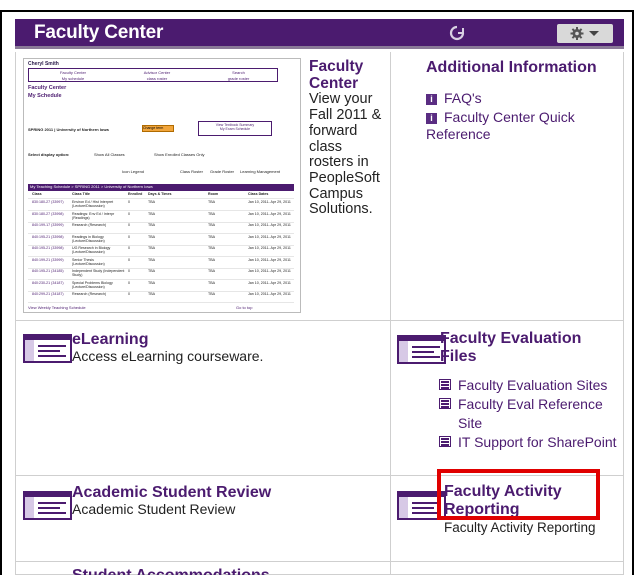 The height and width of the screenshot is (575, 634). What do you see at coordinates (213, 194) in the screenshot?
I see `thumb-col: Room` at bounding box center [213, 194].